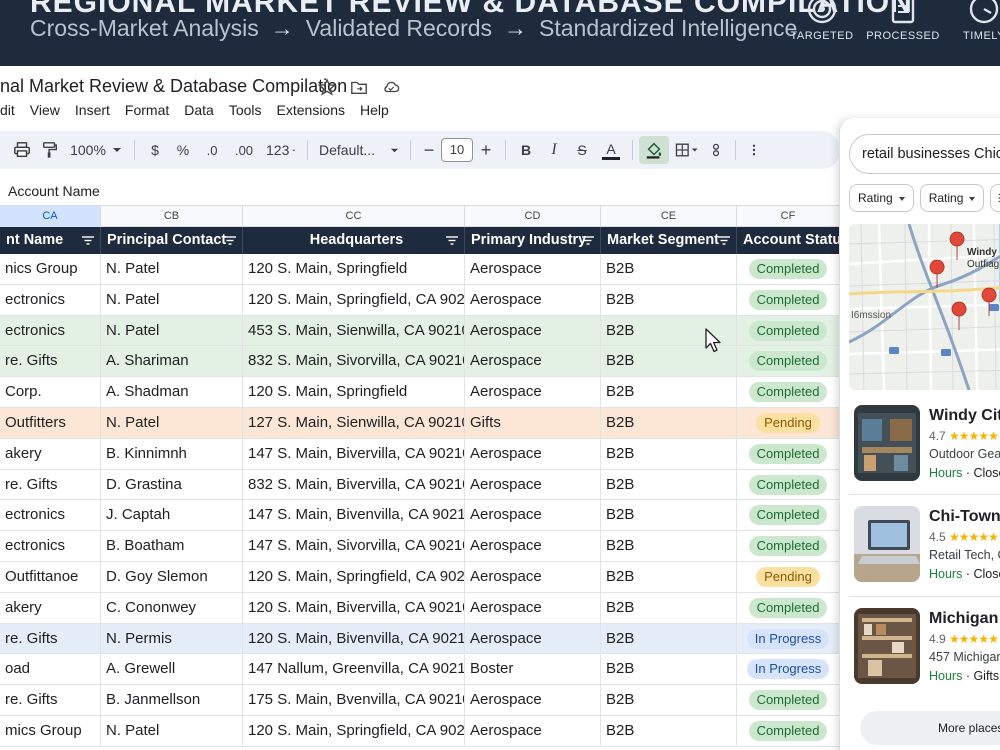 This screenshot has height=750, width=1000. I want to click on cell-account-name: oad, so click(50, 669).